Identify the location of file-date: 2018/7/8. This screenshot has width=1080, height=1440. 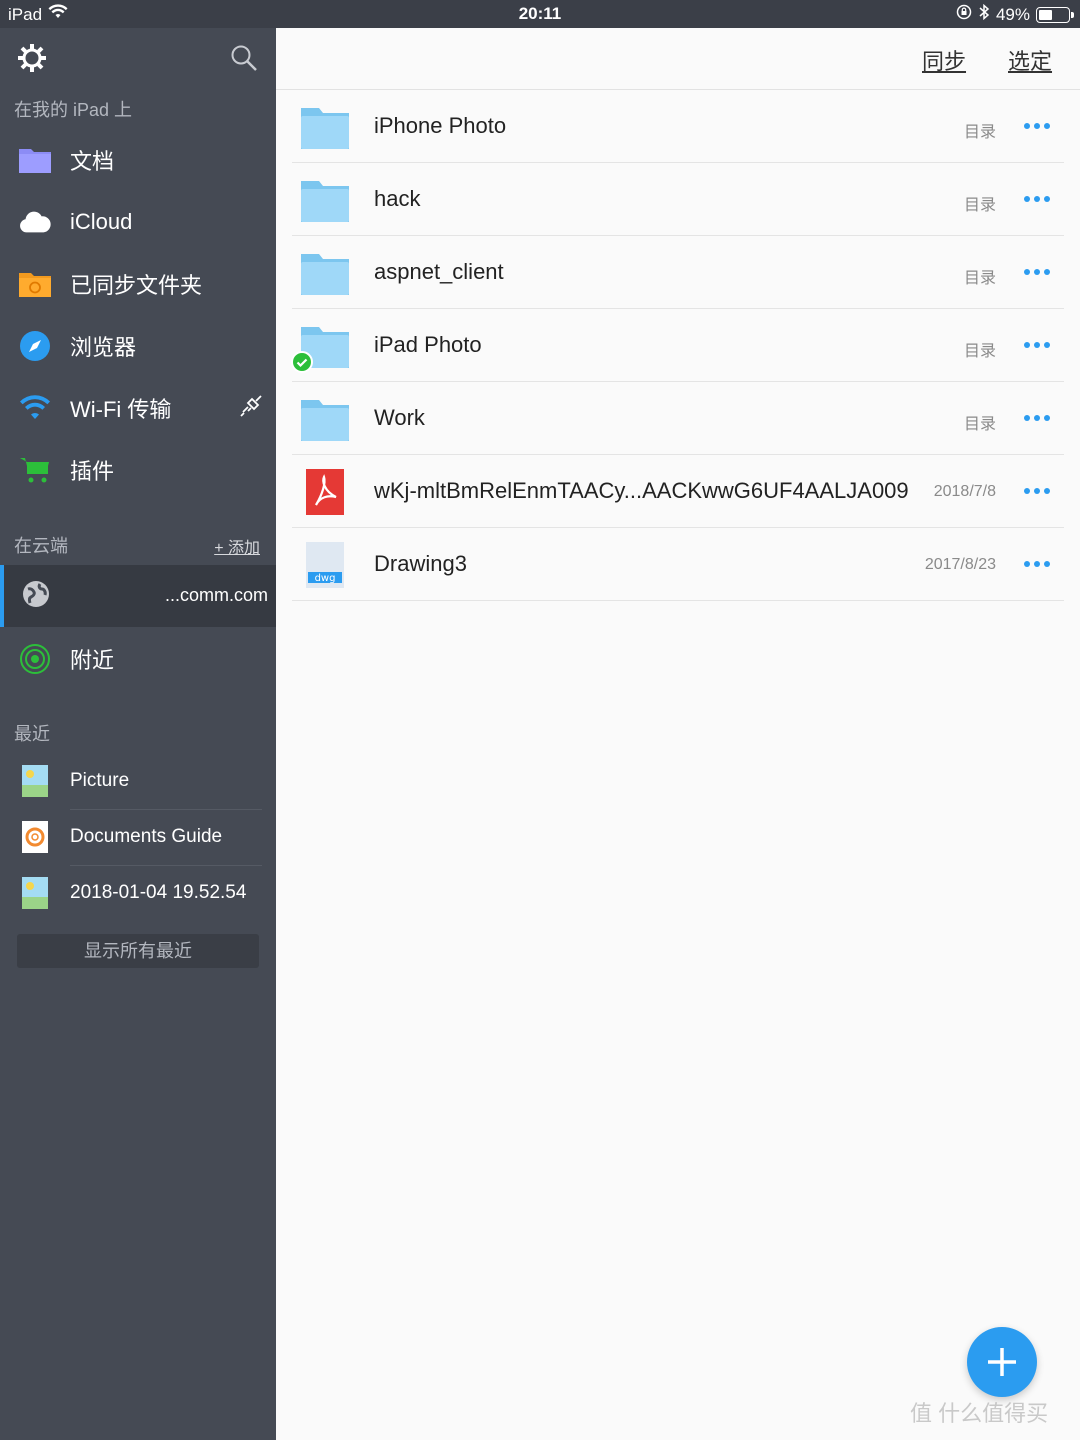
(964, 491).